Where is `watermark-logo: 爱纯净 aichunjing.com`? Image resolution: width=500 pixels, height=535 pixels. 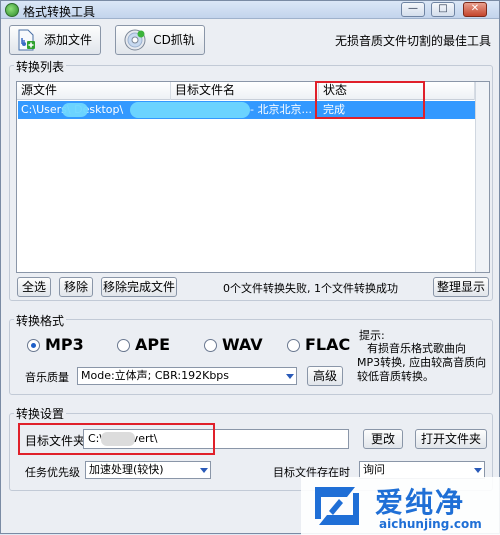
watermark-logo: 爱纯净 aichunjing.com is located at coordinates (400, 506).